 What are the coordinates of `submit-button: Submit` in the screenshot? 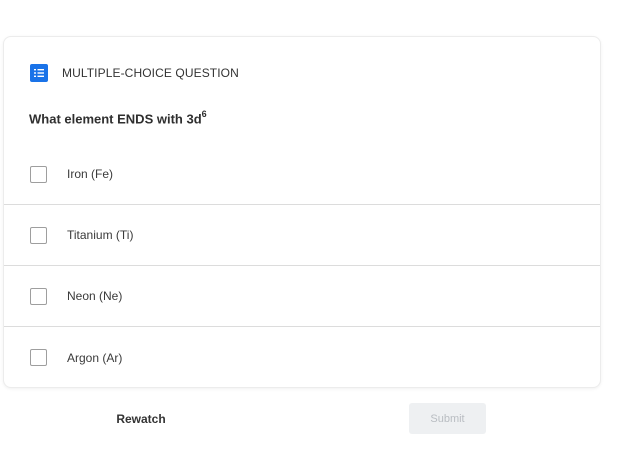 It's located at (447, 418).